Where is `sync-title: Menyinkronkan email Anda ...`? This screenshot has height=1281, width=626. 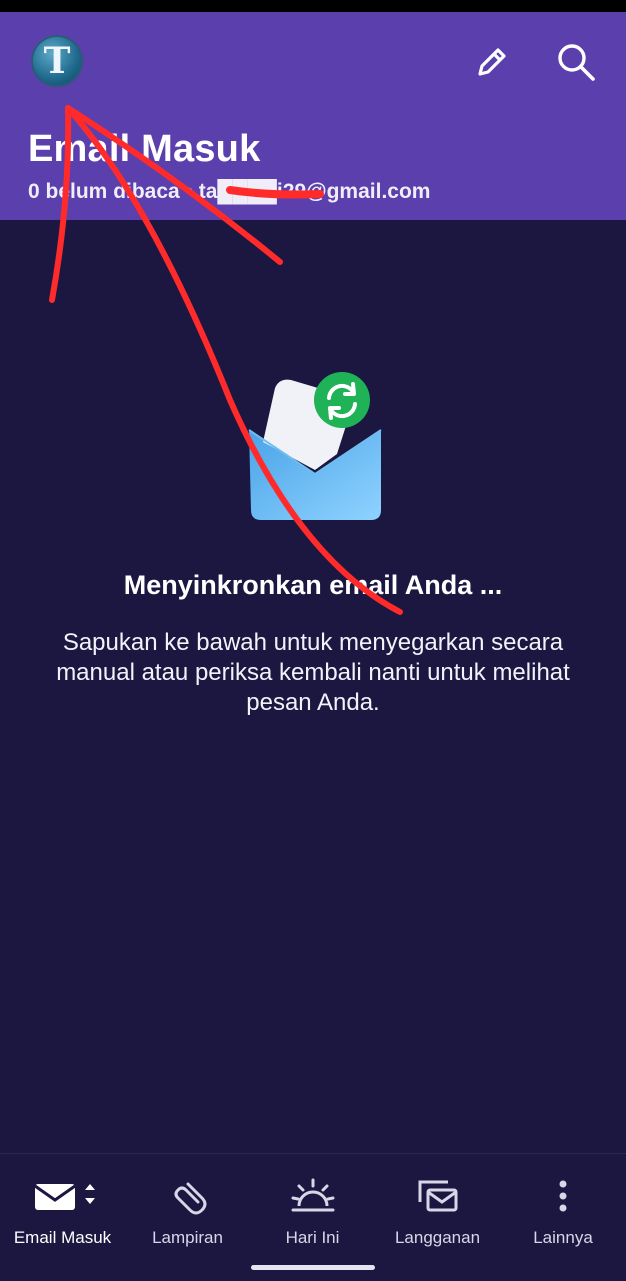
sync-title: Menyinkronkan email Anda ... is located at coordinates (313, 585).